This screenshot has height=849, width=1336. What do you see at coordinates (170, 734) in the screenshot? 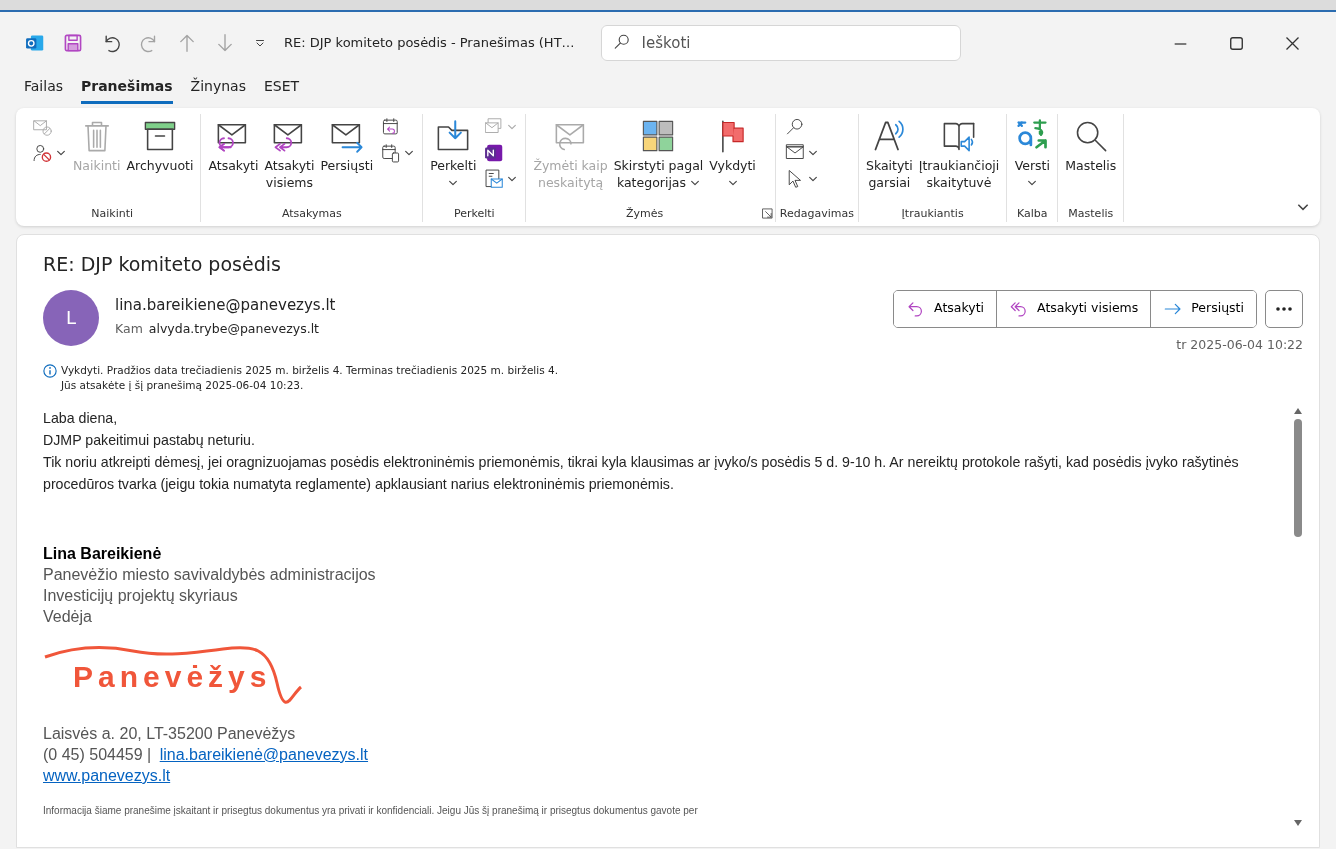
I see `address-text: Laisvės a. 20, LT-35200 Panevėžys` at bounding box center [170, 734].